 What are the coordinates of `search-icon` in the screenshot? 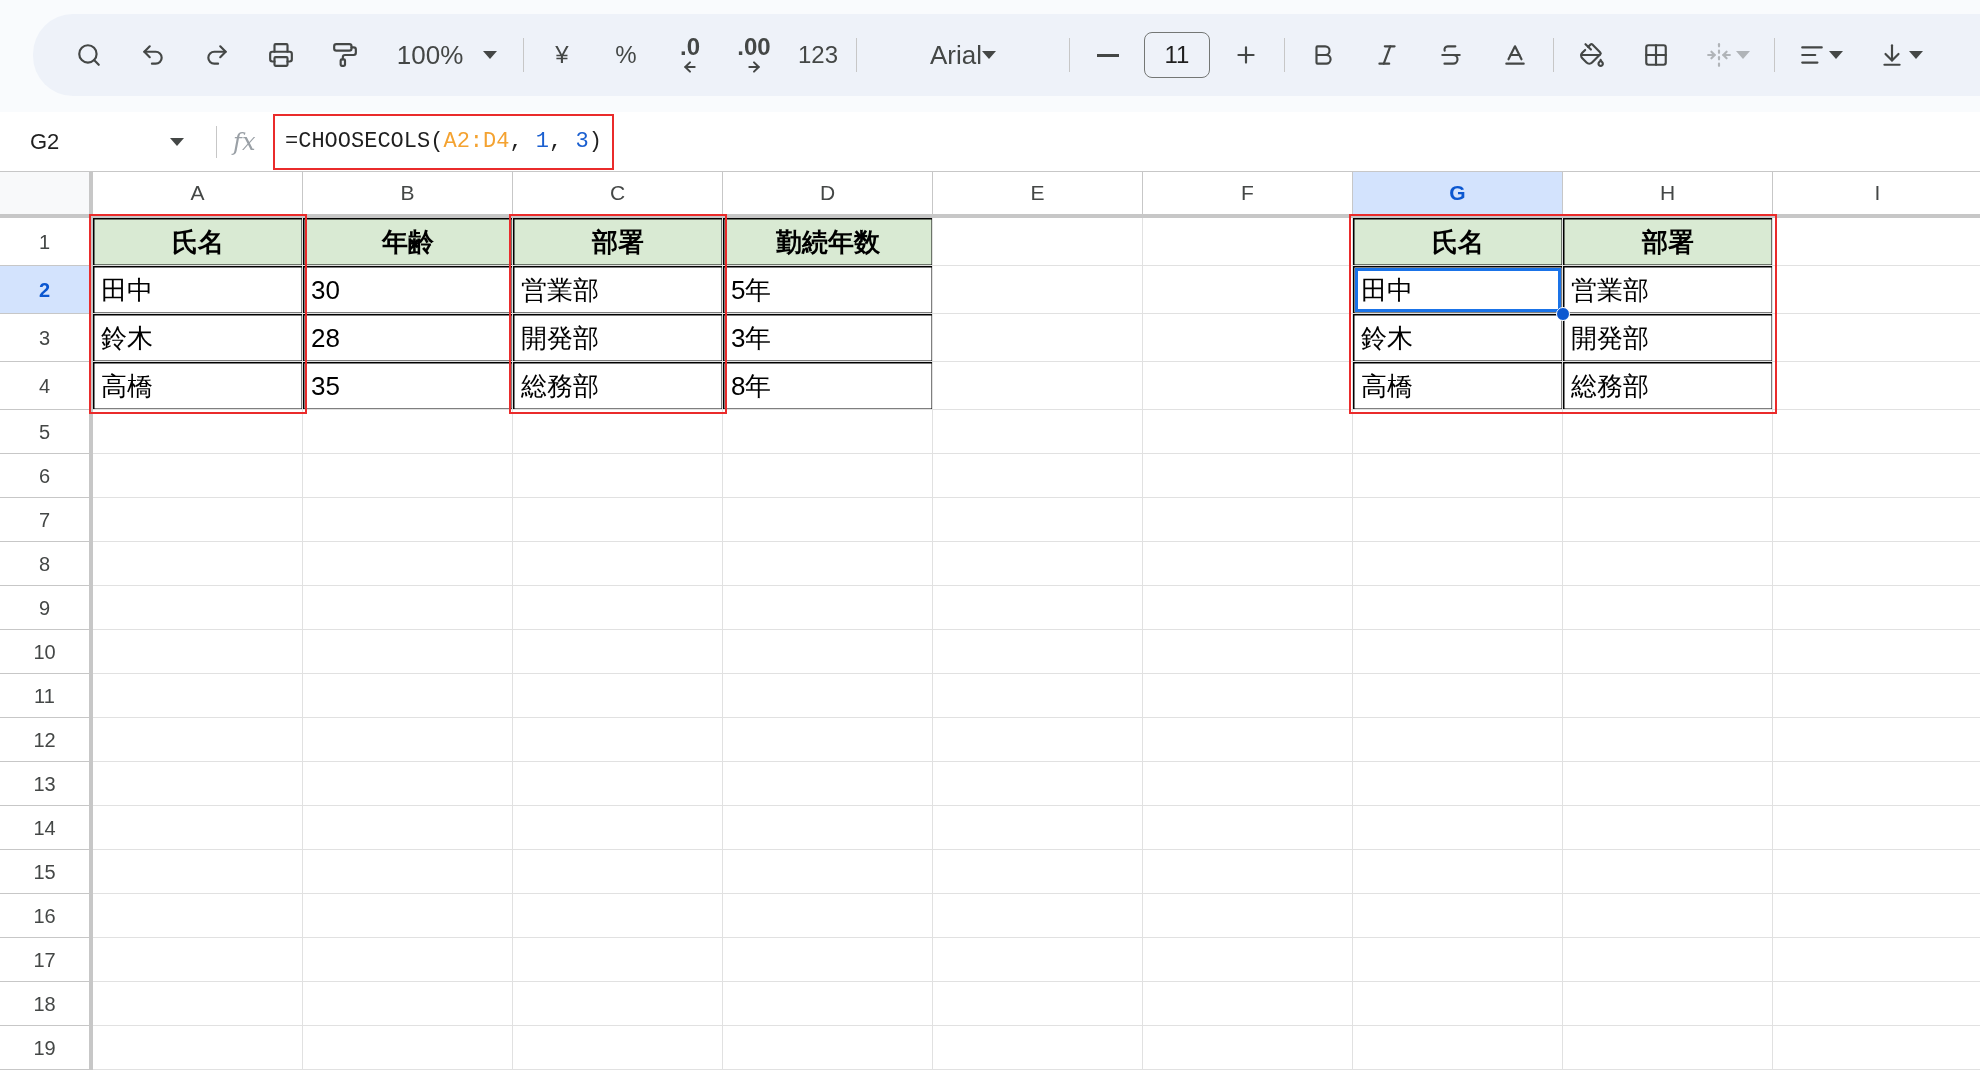 It's located at (89, 55).